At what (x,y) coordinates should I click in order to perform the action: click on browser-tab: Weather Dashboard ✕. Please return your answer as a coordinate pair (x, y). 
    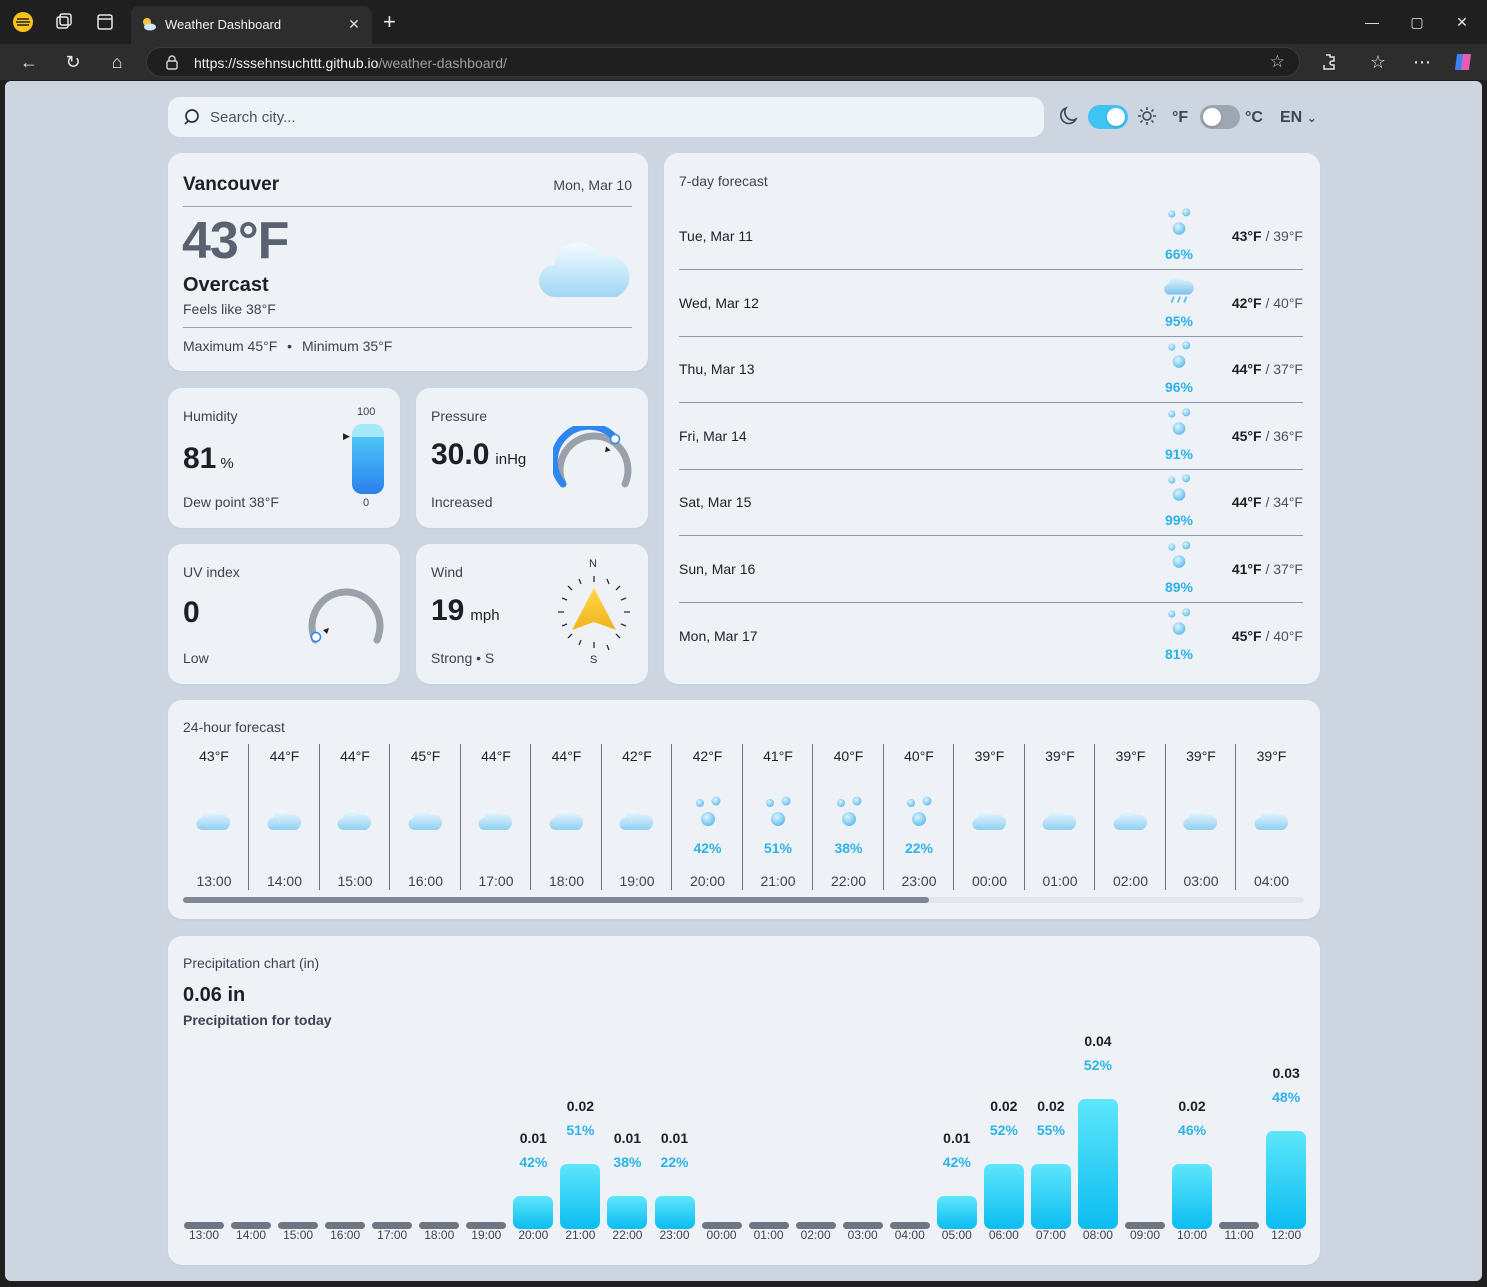
    Looking at the image, I should click on (251, 25).